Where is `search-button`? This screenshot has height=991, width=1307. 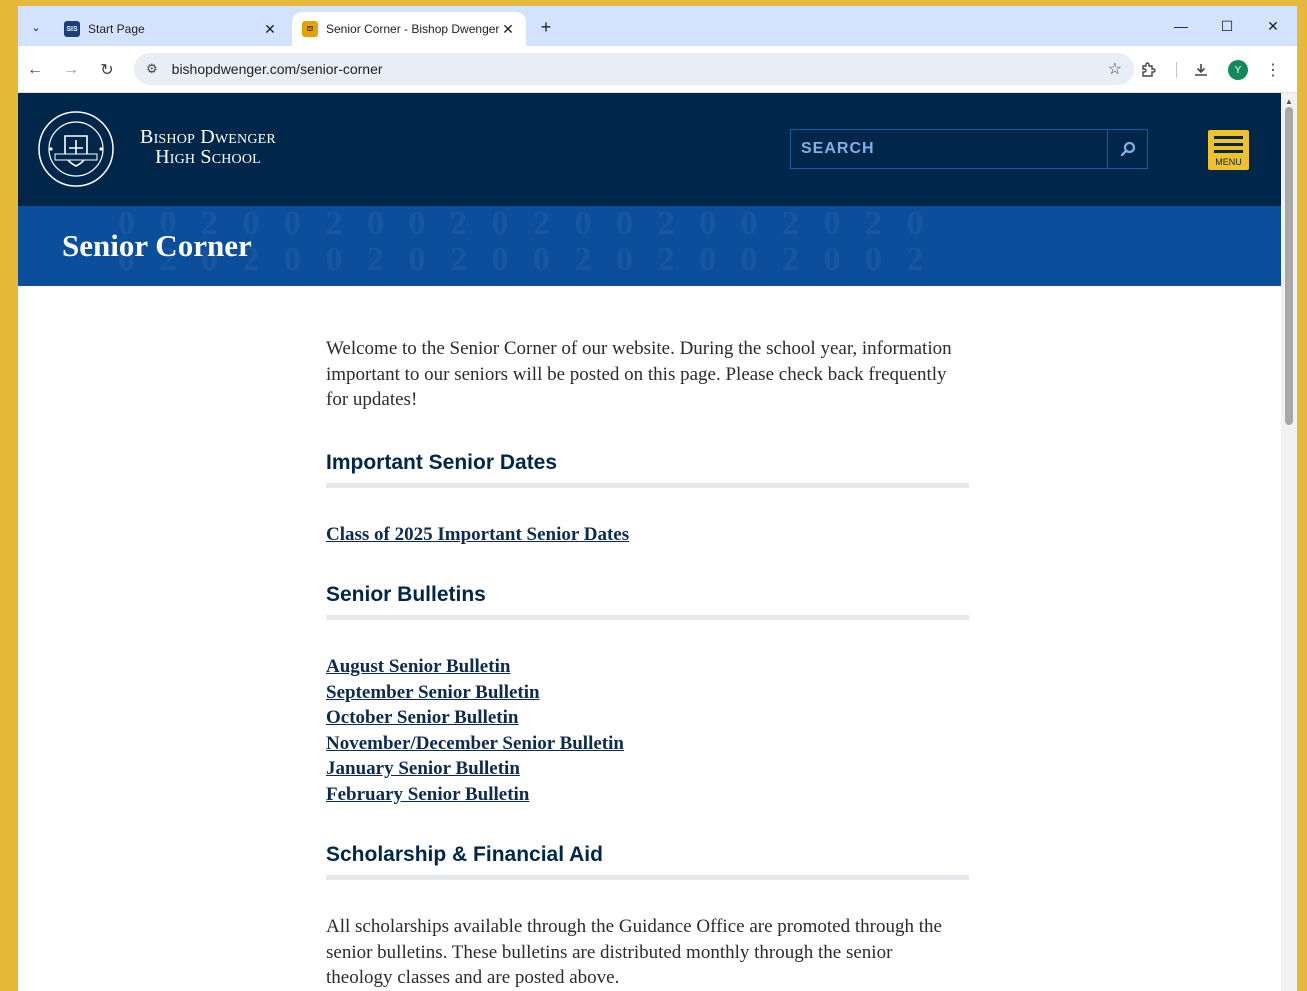 search-button is located at coordinates (1127, 149).